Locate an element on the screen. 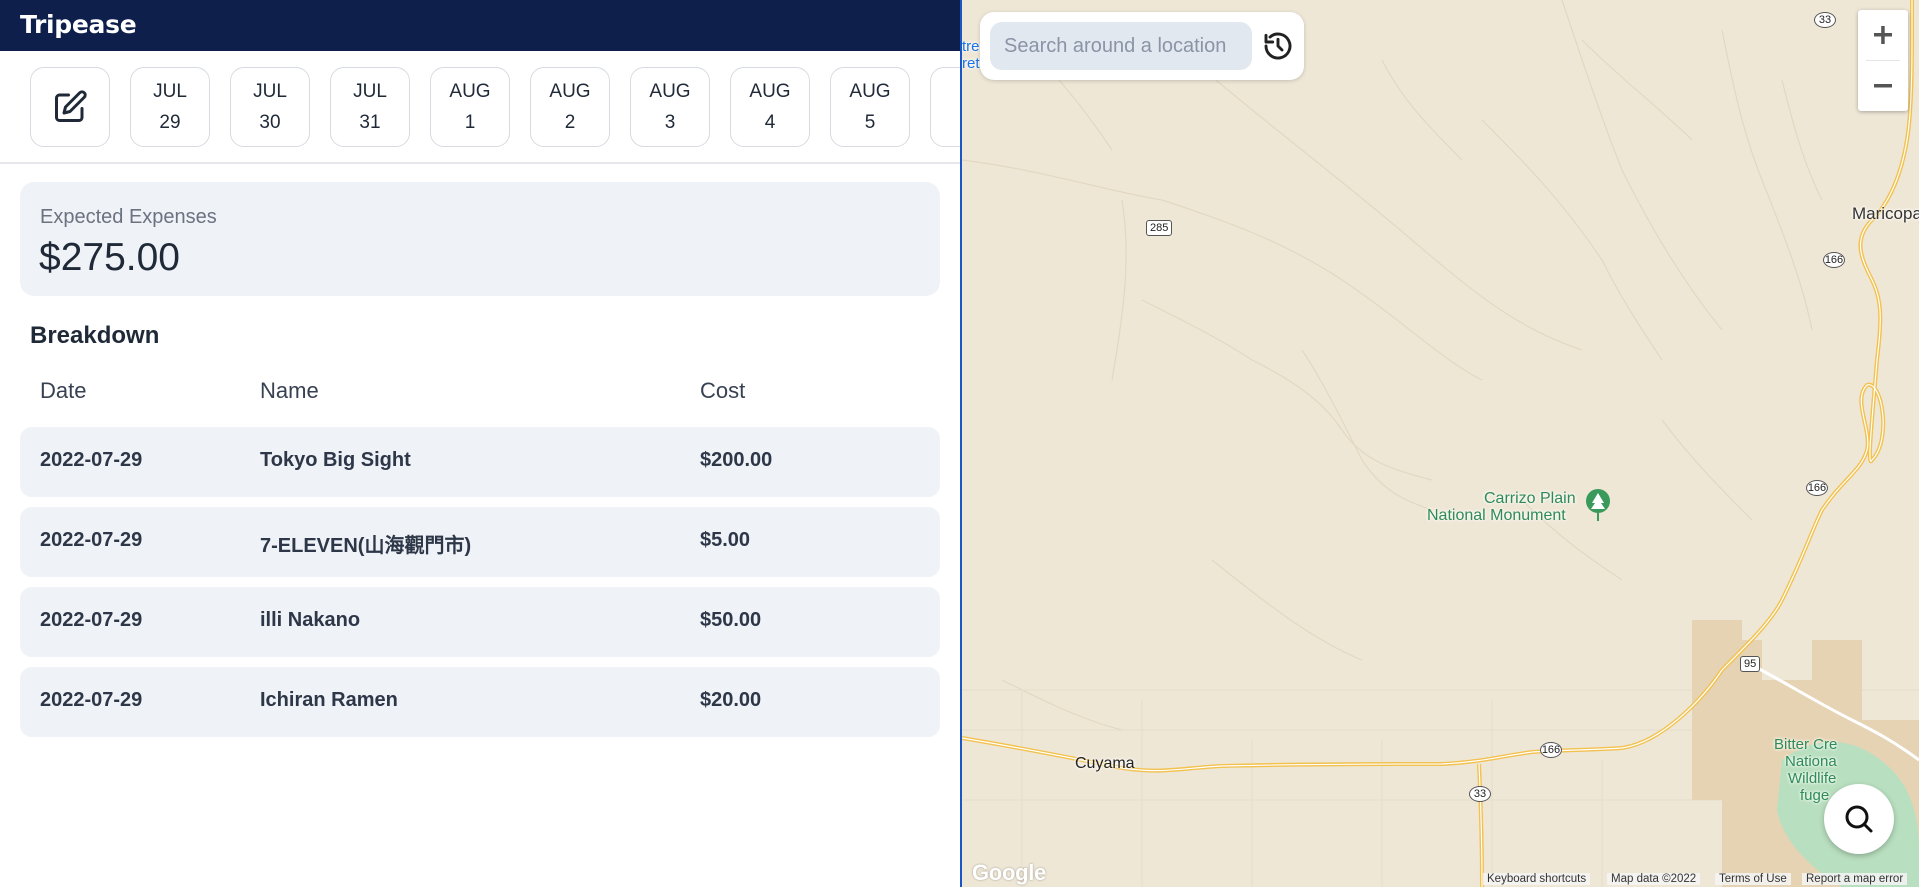 Image resolution: width=1919 pixels, height=887 pixels. edit-icon is located at coordinates (71, 106).